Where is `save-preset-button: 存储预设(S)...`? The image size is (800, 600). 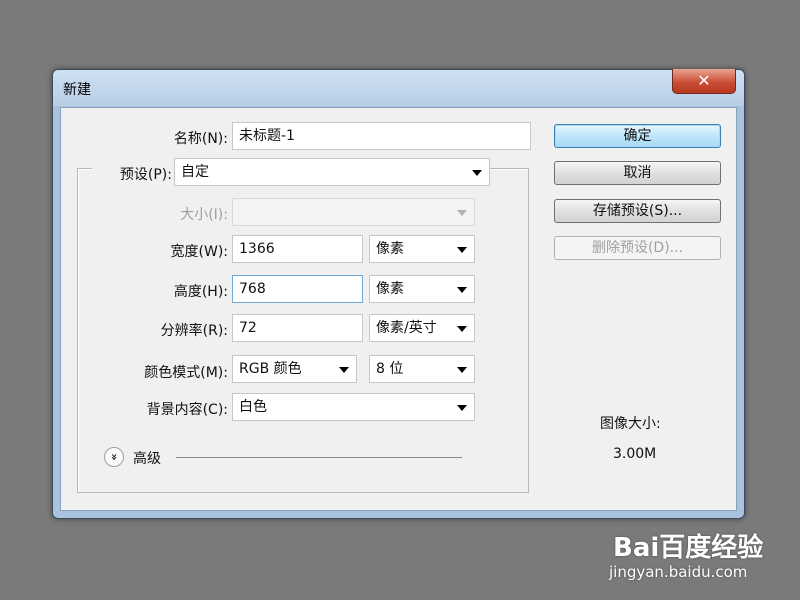
save-preset-button: 存储预设(S)... is located at coordinates (637, 211).